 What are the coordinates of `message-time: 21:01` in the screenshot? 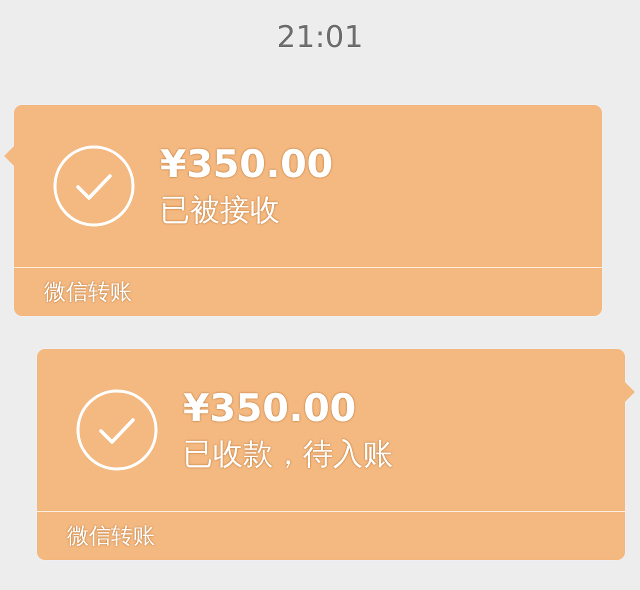 It's located at (320, 38).